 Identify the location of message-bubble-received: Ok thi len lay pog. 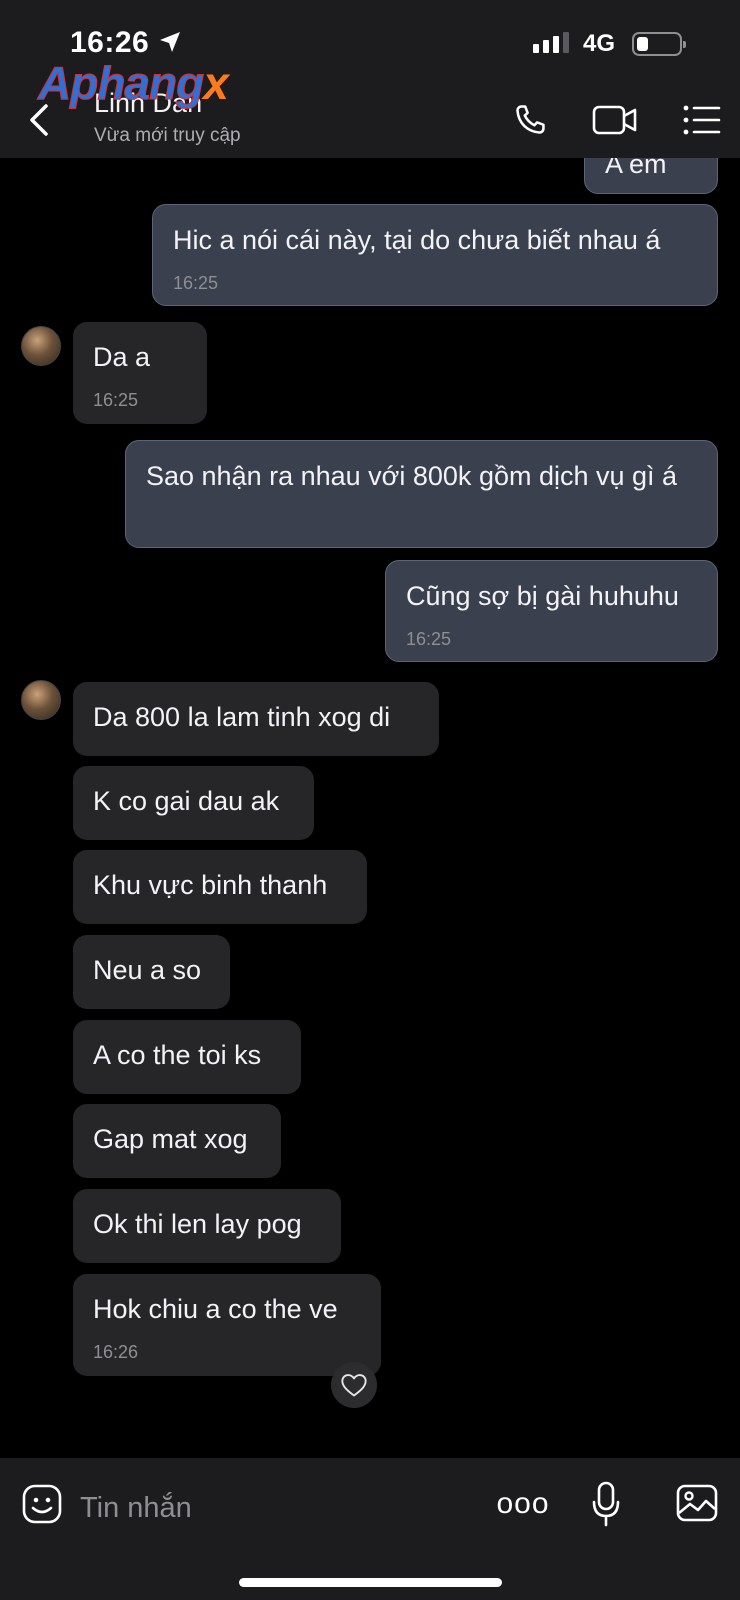
(207, 1226).